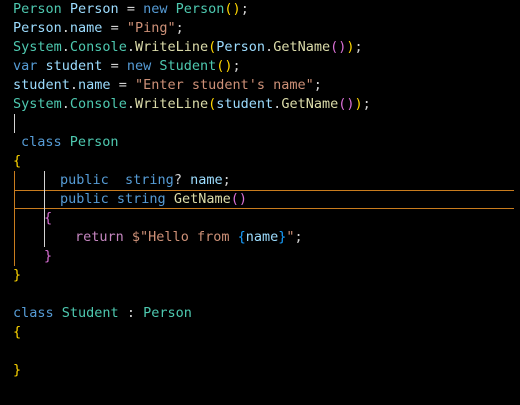 The width and height of the screenshot is (520, 405). I want to click on code-token: ?, so click(182, 180).